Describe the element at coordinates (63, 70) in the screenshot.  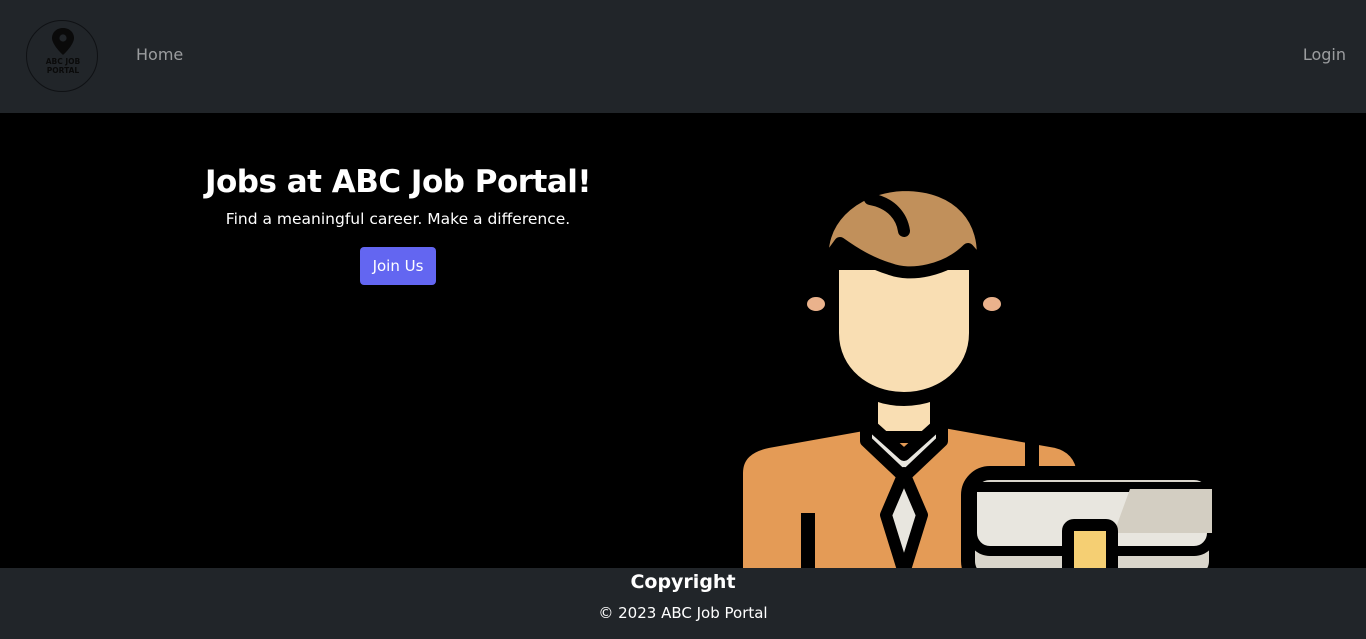
I see `logo-text-line2: PORTAL` at that location.